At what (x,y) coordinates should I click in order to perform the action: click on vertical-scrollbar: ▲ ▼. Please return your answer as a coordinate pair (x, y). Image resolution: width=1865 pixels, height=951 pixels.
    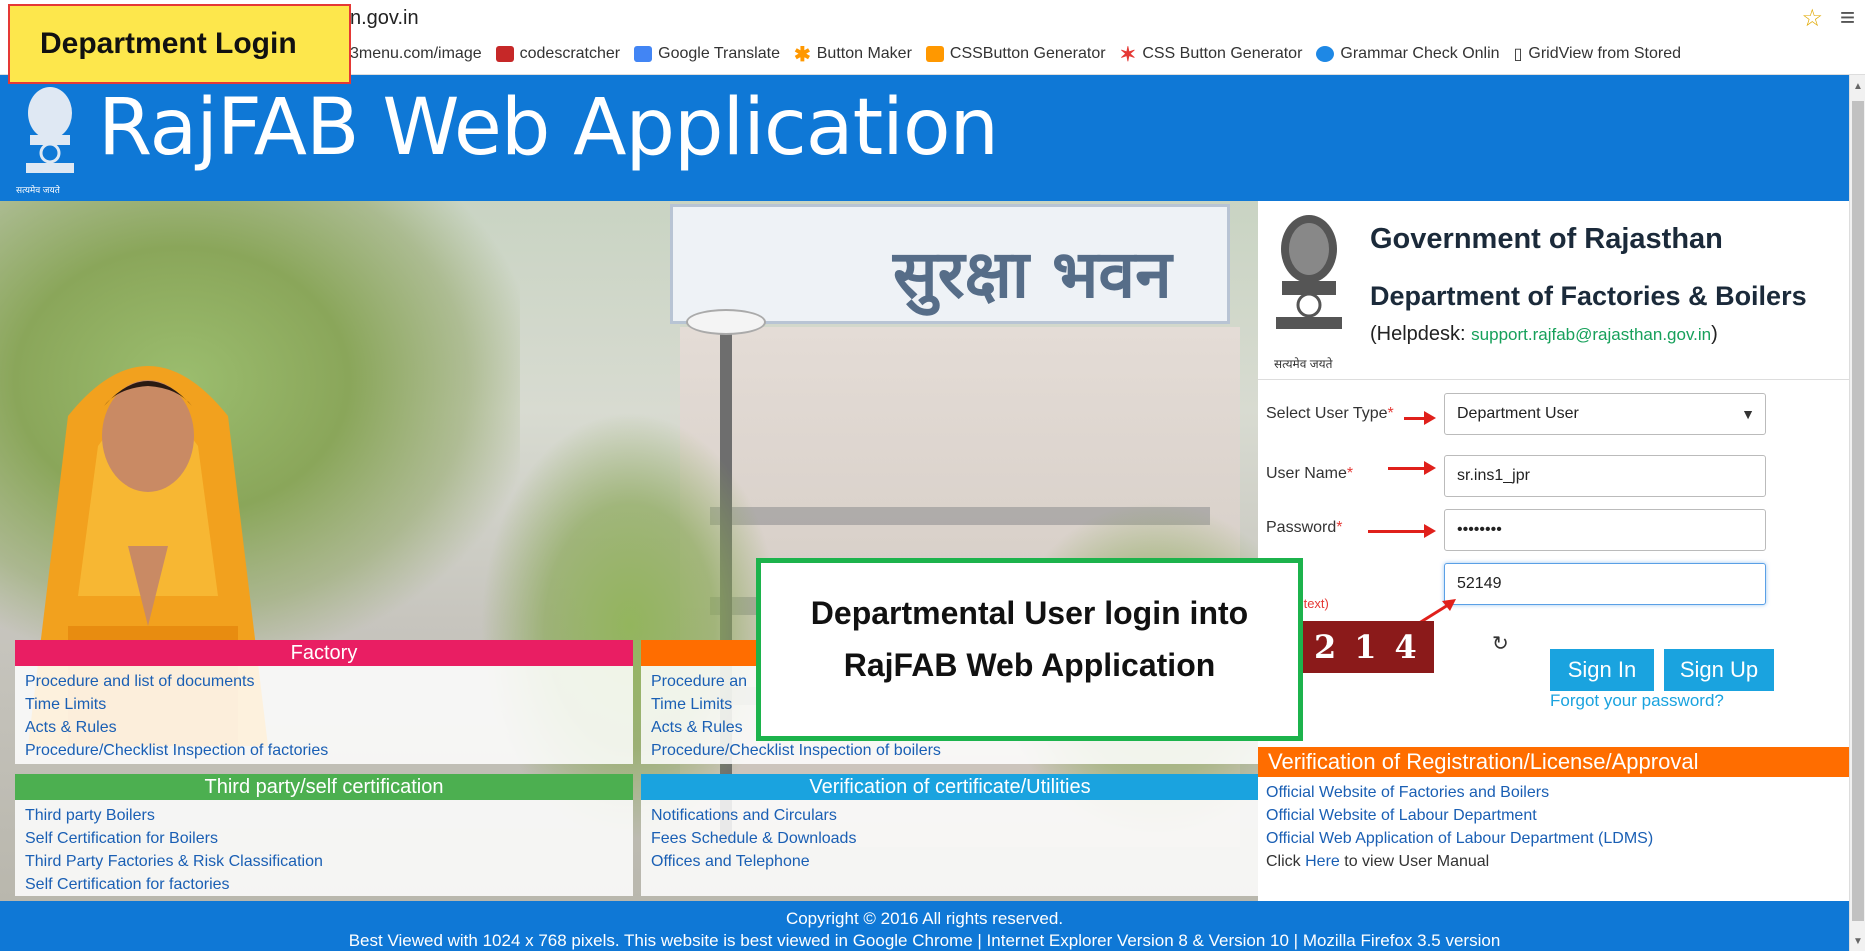
    Looking at the image, I should click on (1857, 513).